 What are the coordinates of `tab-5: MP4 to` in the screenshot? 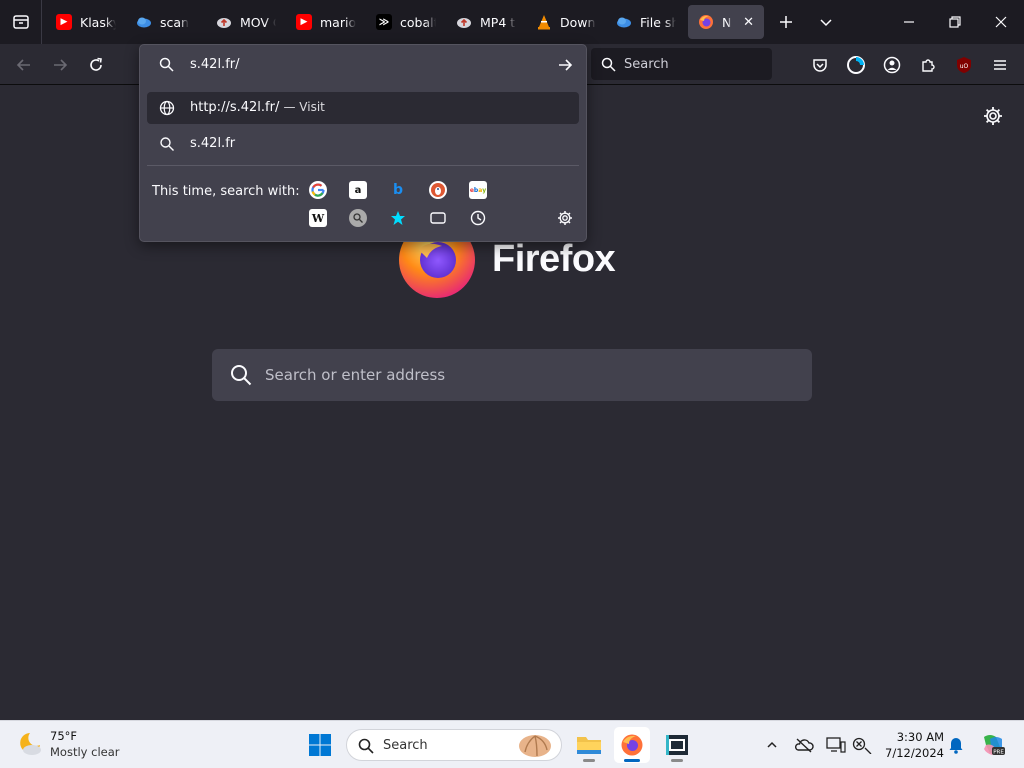 It's located at (486, 22).